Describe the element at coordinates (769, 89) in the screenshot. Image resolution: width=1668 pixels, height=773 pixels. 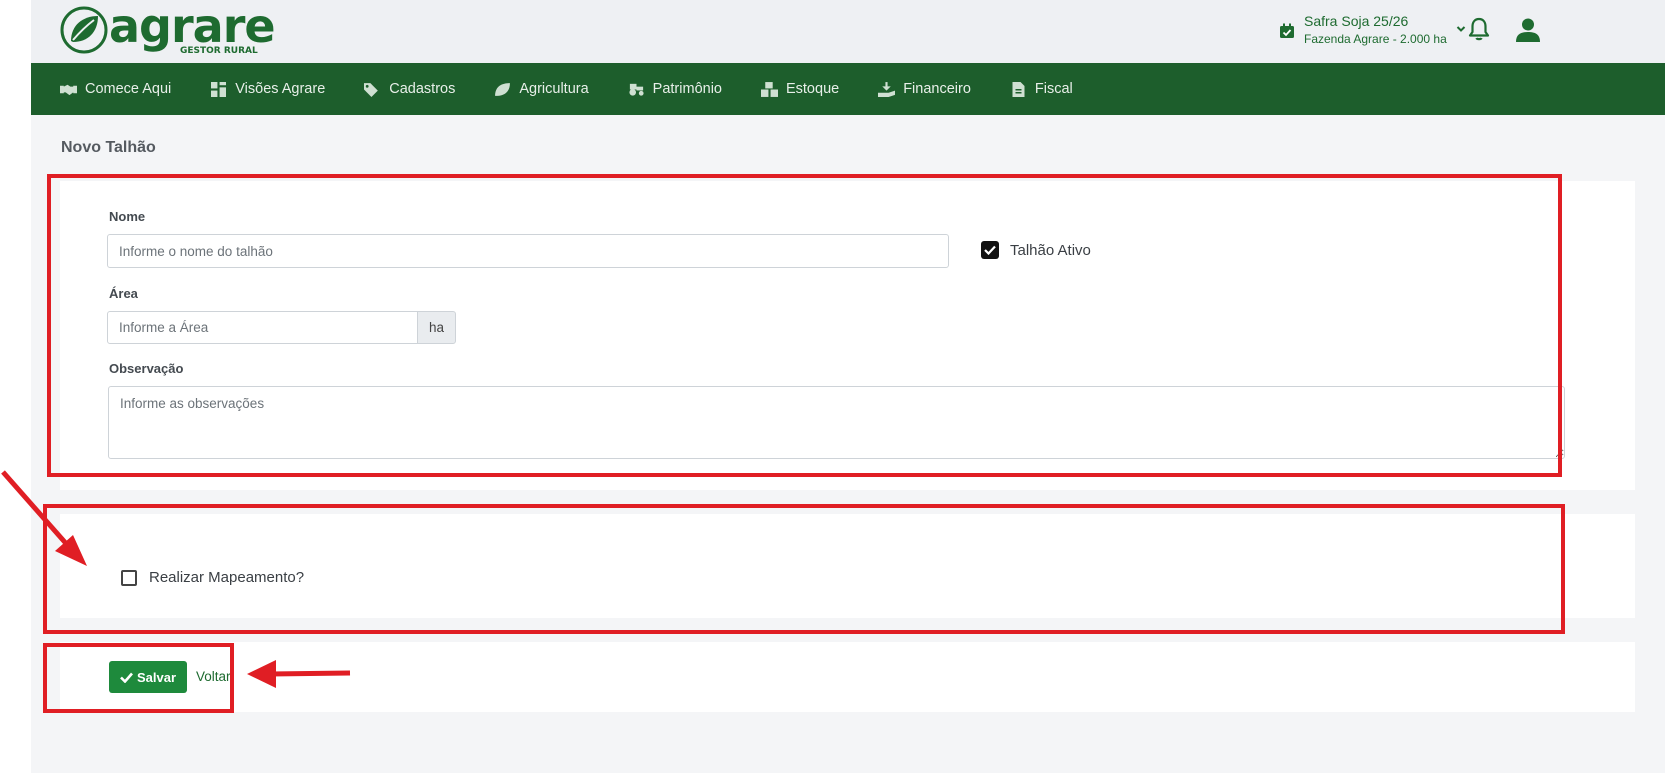
I see `boxes-icon` at that location.